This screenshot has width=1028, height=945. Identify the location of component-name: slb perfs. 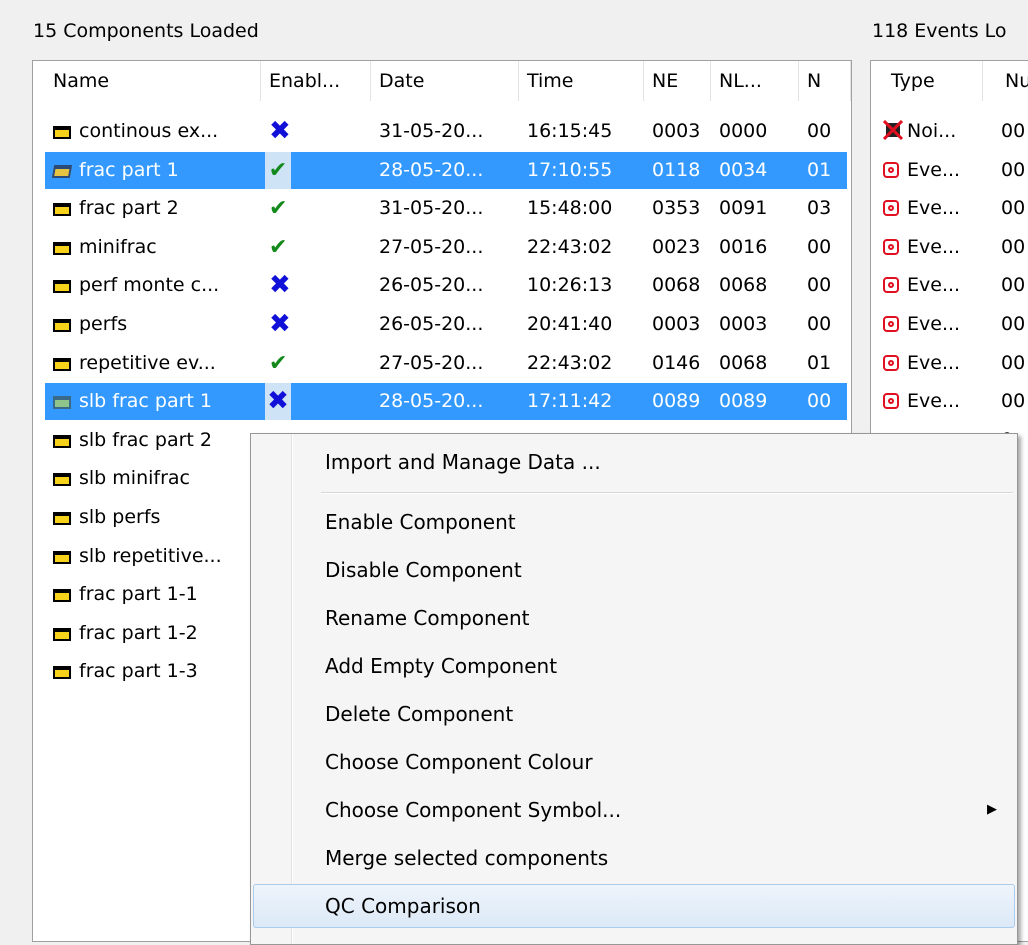
(120, 517).